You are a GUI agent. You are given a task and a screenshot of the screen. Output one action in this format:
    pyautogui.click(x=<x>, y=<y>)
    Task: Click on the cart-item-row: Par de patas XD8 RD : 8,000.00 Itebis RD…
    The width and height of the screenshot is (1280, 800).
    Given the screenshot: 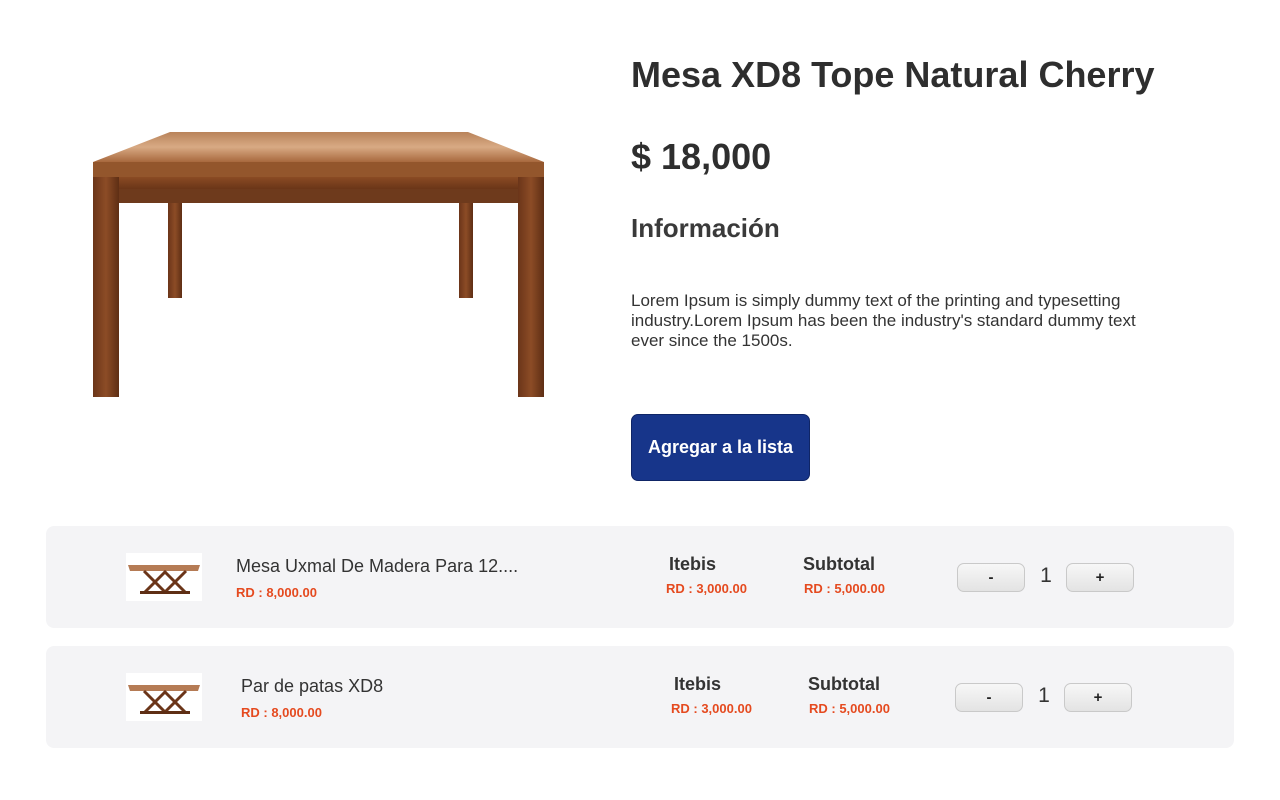 What is the action you would take?
    pyautogui.click(x=640, y=697)
    